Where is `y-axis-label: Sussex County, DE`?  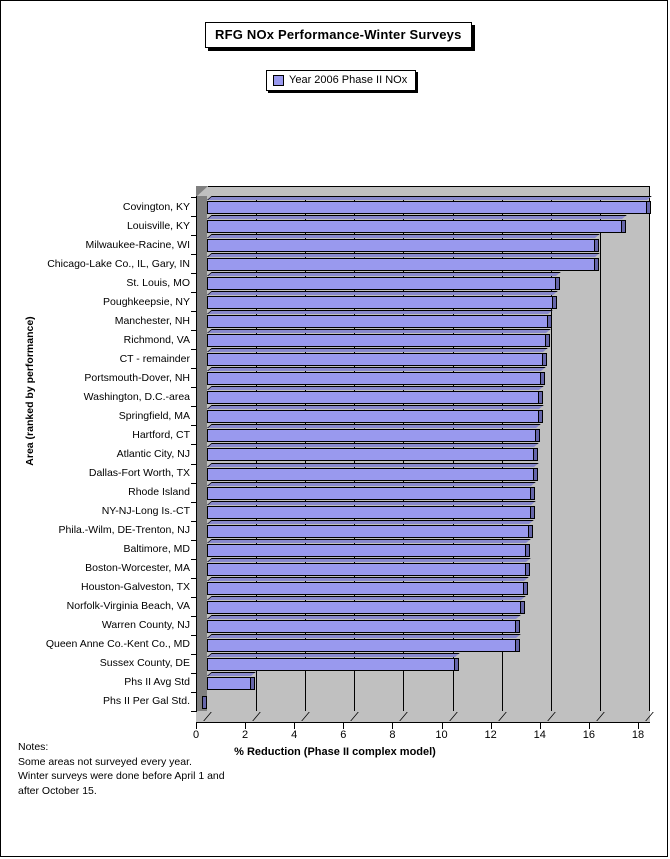
y-axis-label: Sussex County, DE is located at coordinates (144, 663).